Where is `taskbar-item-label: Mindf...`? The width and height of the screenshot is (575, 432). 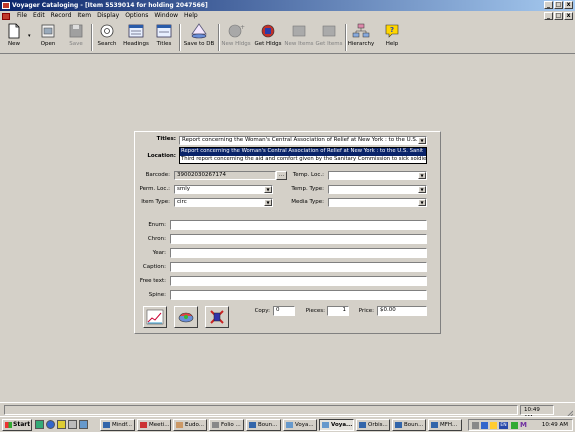 taskbar-item-label: Mindf... is located at coordinates (122, 425).